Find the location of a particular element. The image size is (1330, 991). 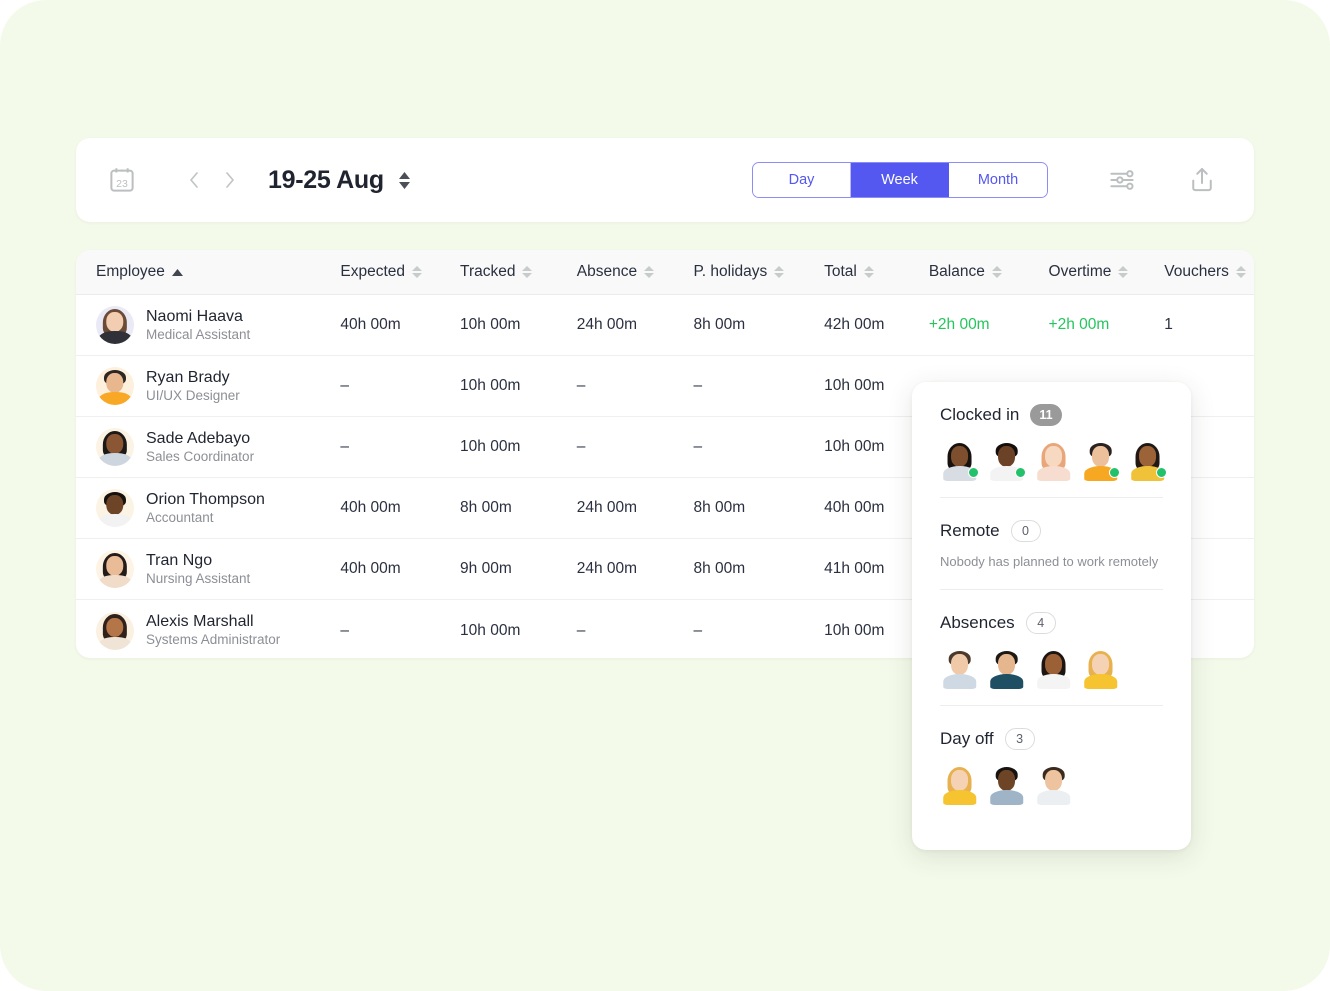

employee-cell: Tran Ngo Nursing Assistant is located at coordinates (218, 569).